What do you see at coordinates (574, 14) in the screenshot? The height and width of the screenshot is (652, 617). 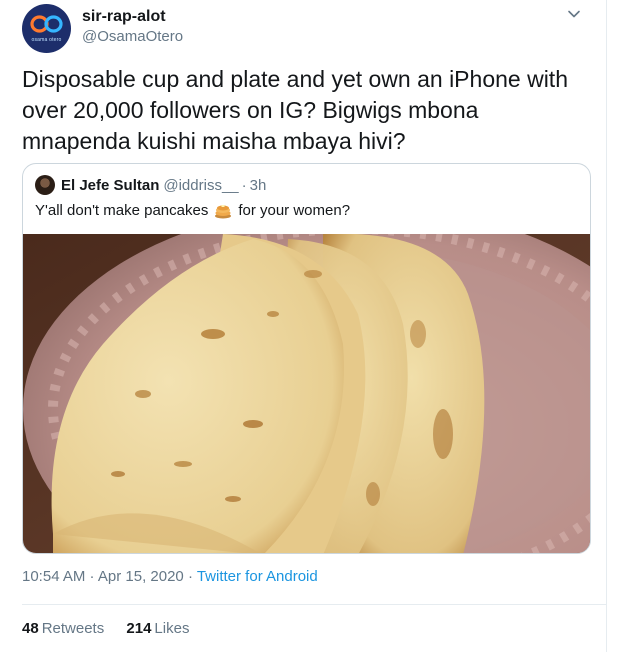 I see `chevron-down-icon` at bounding box center [574, 14].